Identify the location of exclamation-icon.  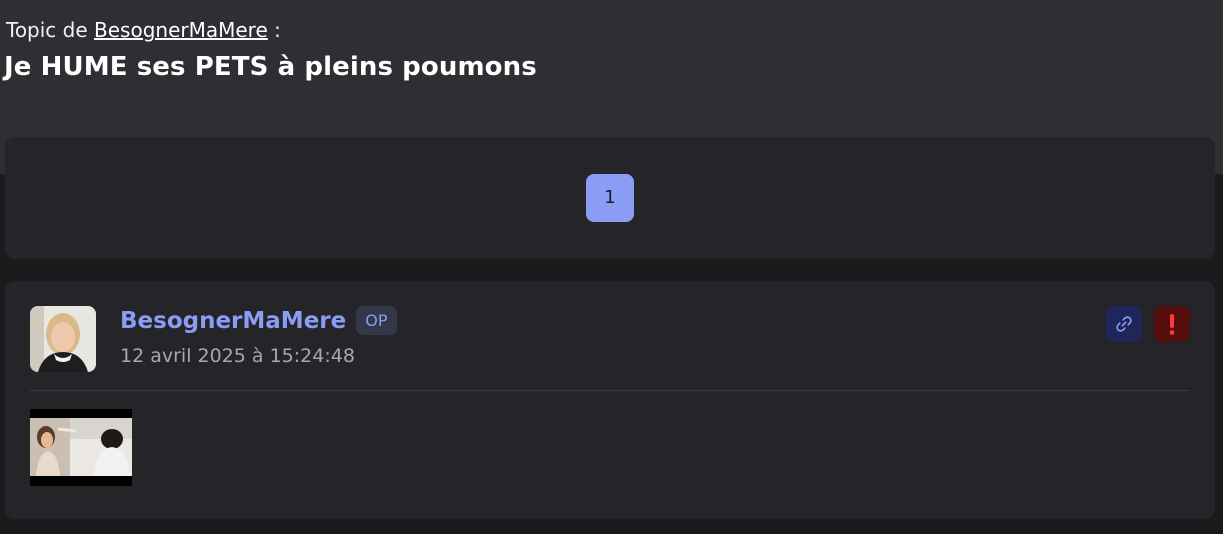
(1172, 324).